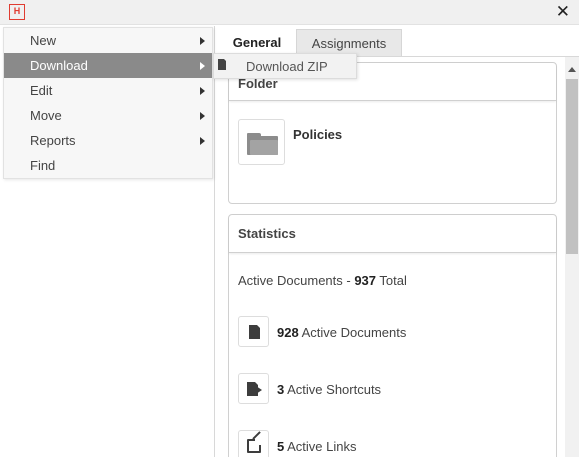 This screenshot has width=579, height=457. What do you see at coordinates (43, 40) in the screenshot?
I see `menu-item-label: New` at bounding box center [43, 40].